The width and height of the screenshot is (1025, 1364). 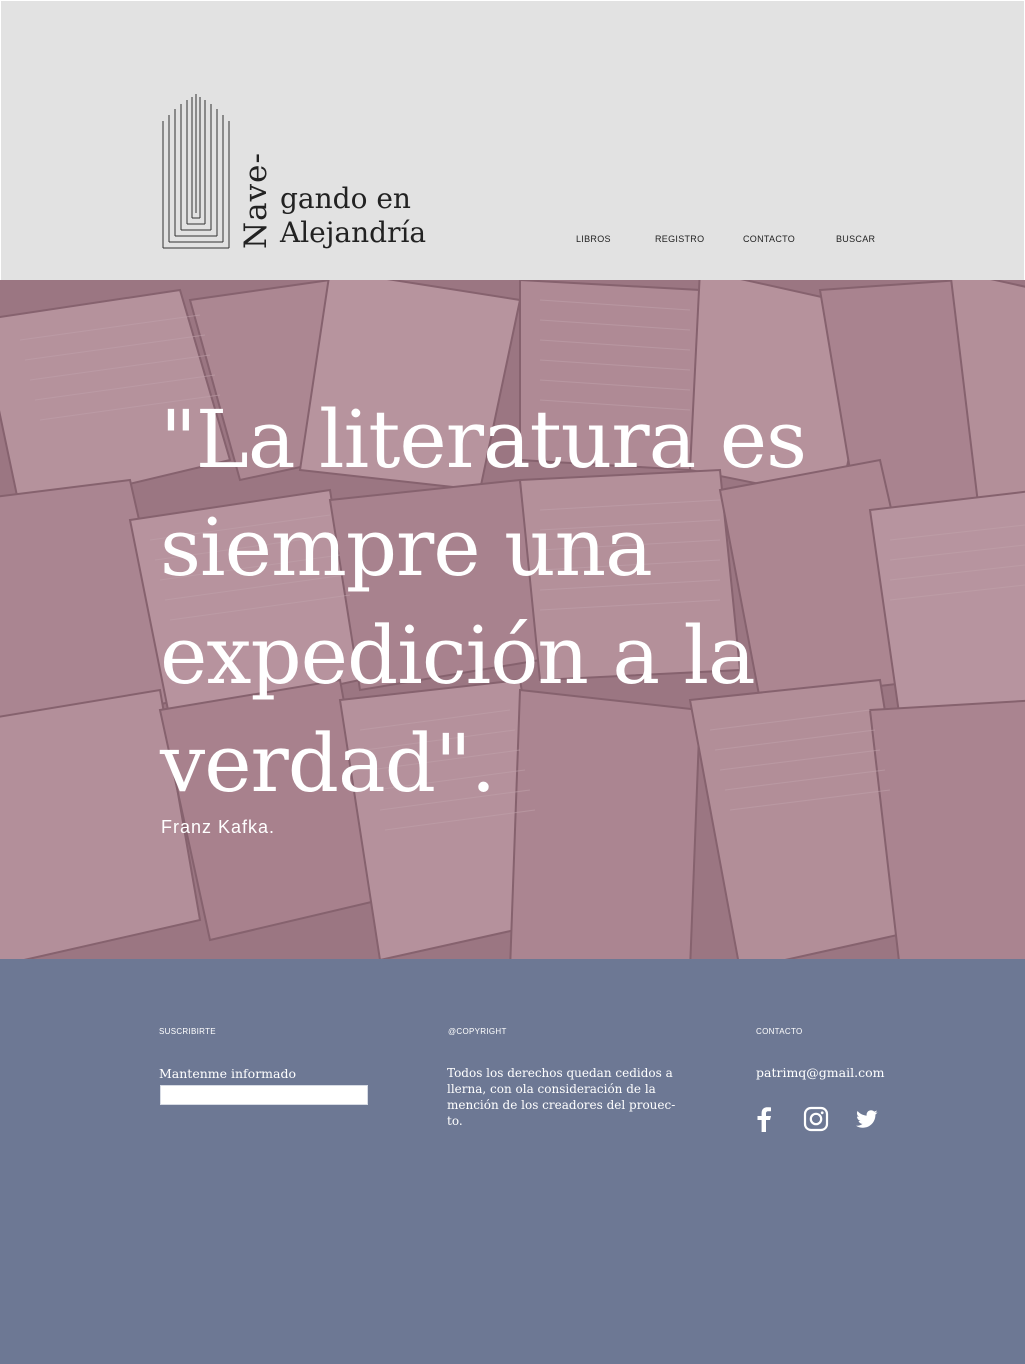 What do you see at coordinates (196, 171) in the screenshot?
I see `logo-arch-icon` at bounding box center [196, 171].